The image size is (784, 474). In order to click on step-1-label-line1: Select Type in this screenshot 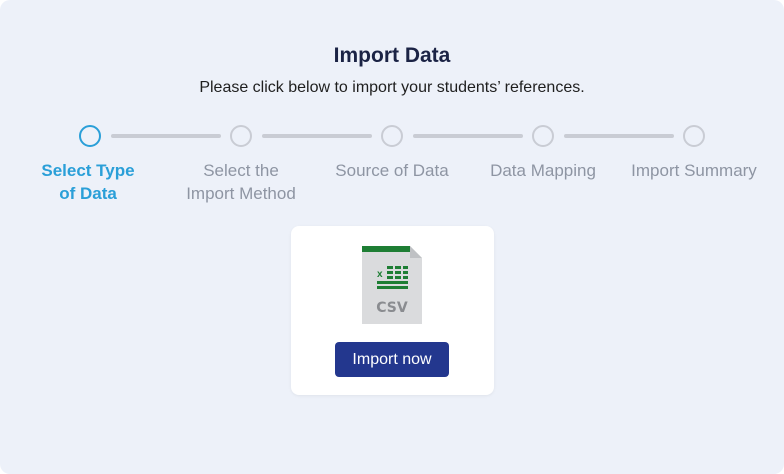, I will do `click(88, 170)`.